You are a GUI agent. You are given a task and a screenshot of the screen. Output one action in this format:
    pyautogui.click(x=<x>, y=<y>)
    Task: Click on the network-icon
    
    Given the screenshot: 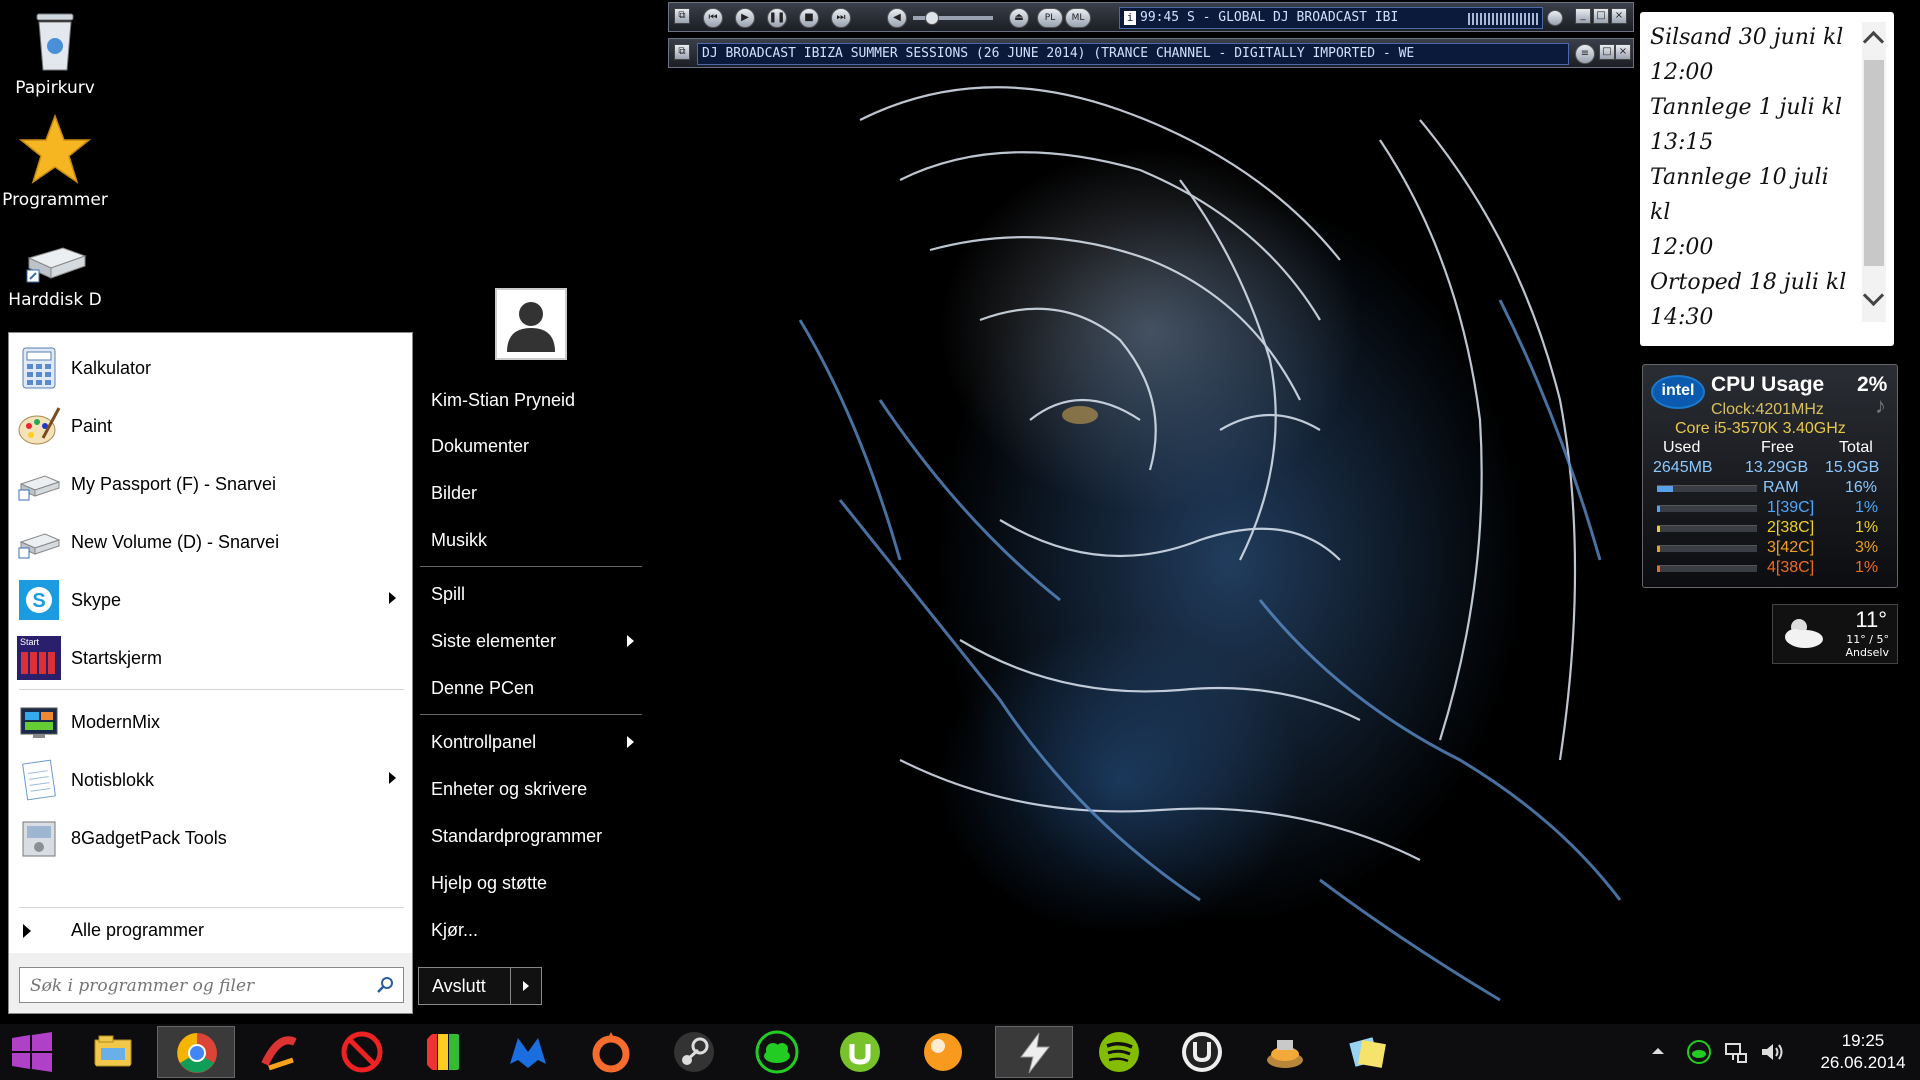 What is the action you would take?
    pyautogui.click(x=1736, y=1052)
    